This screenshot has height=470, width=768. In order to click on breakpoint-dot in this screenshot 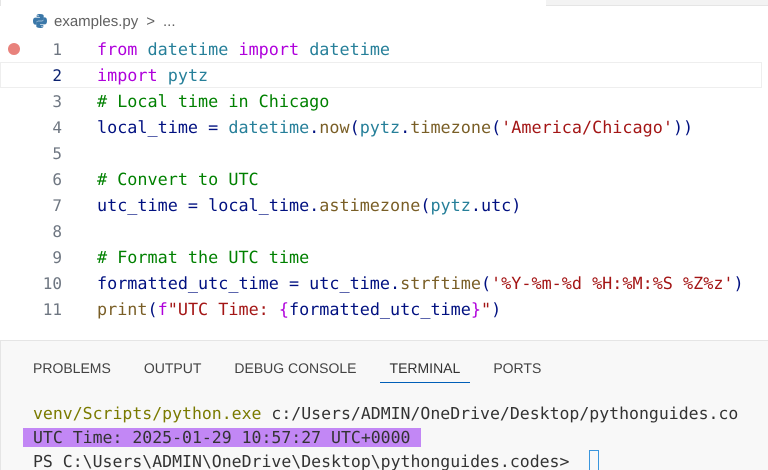, I will do `click(14, 49)`.